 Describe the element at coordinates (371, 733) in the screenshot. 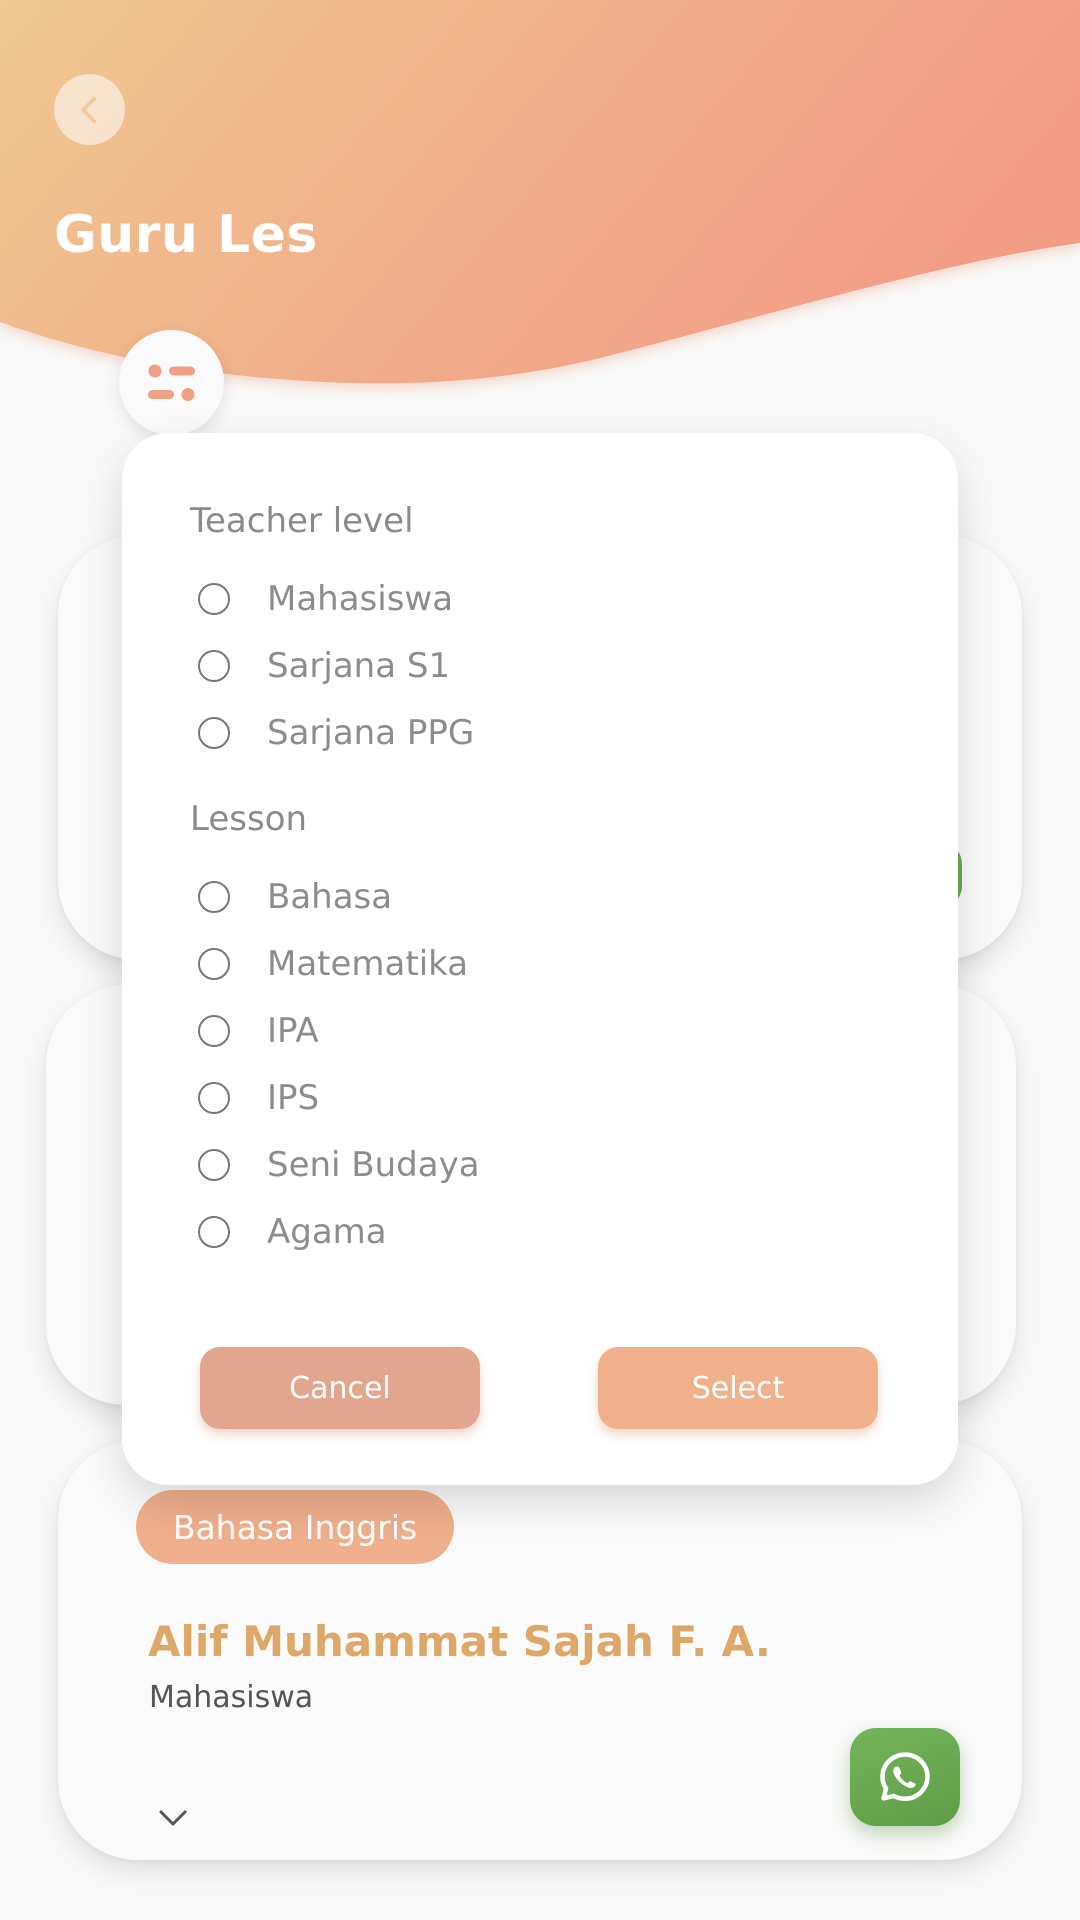

I see `radio-option-label: Sarjana PPG` at that location.